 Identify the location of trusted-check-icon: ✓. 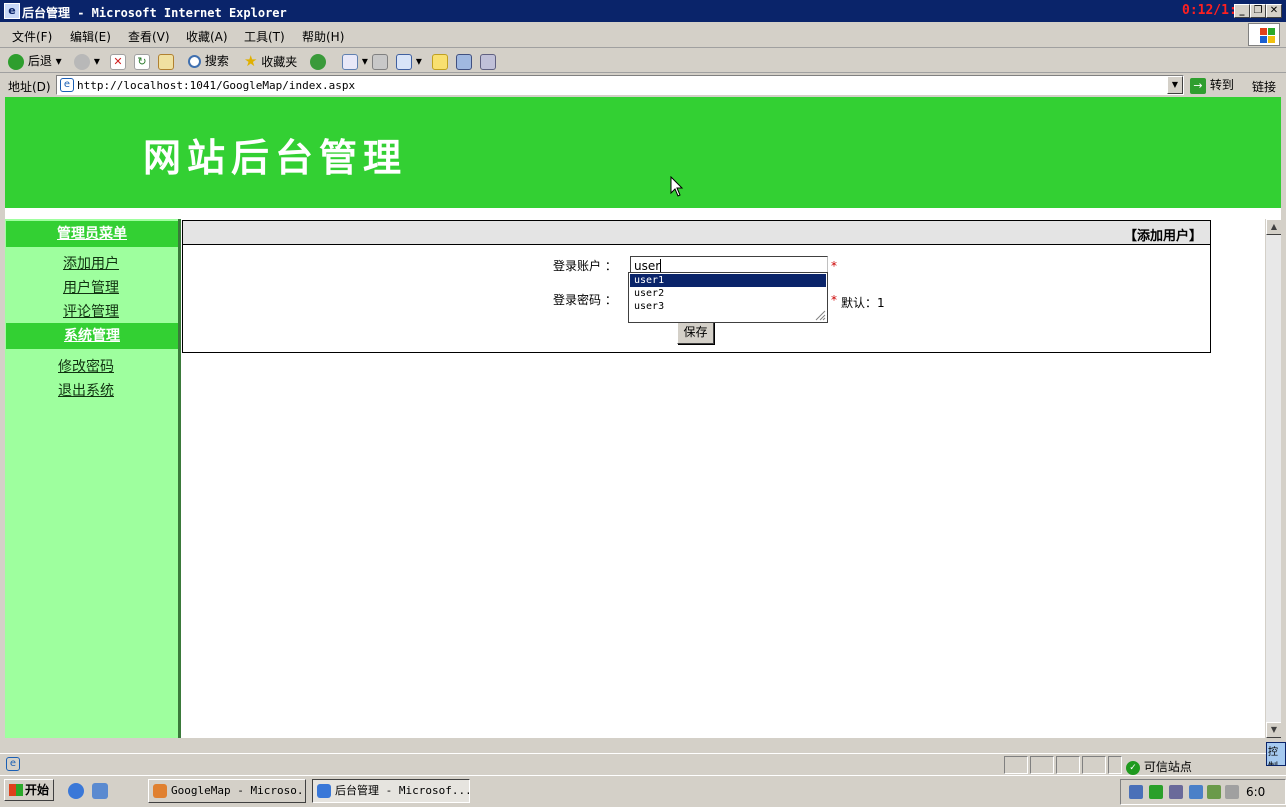
(1133, 767).